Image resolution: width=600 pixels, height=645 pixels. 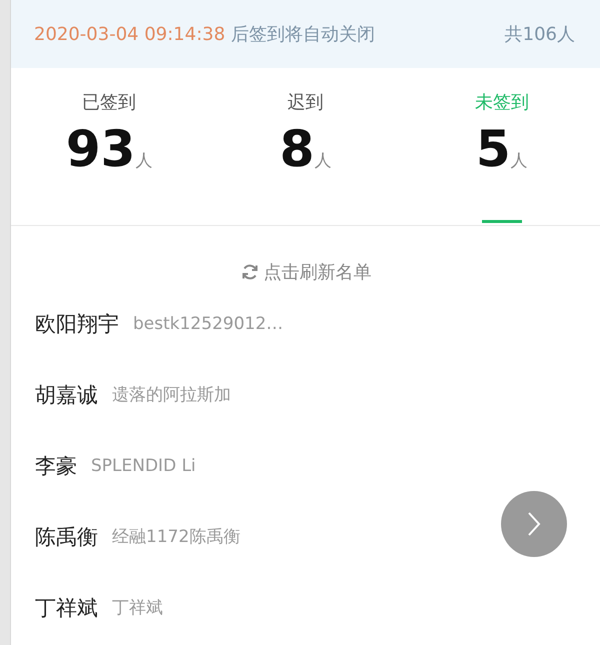 I want to click on person-name: 陈禹衡, so click(x=66, y=537).